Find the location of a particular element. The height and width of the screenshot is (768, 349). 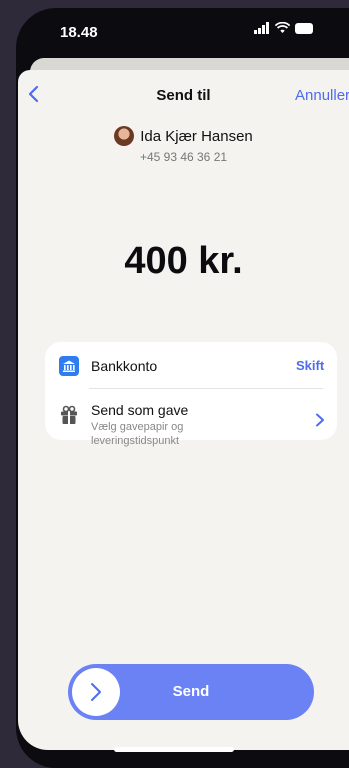

bank-icon is located at coordinates (69, 366).